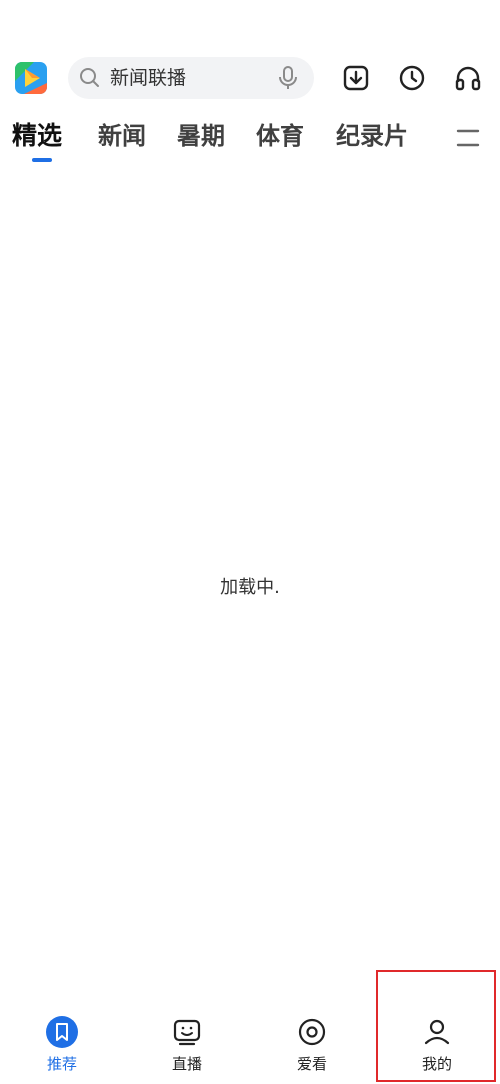 The width and height of the screenshot is (500, 1084). Describe the element at coordinates (250, 140) in the screenshot. I see `category-tabs: 精选 新闻 暑期 体育 纪录片` at that location.